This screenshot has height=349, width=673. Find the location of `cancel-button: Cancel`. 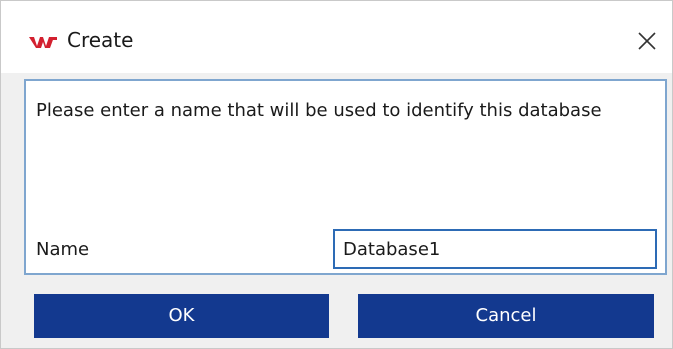

cancel-button: Cancel is located at coordinates (506, 316).